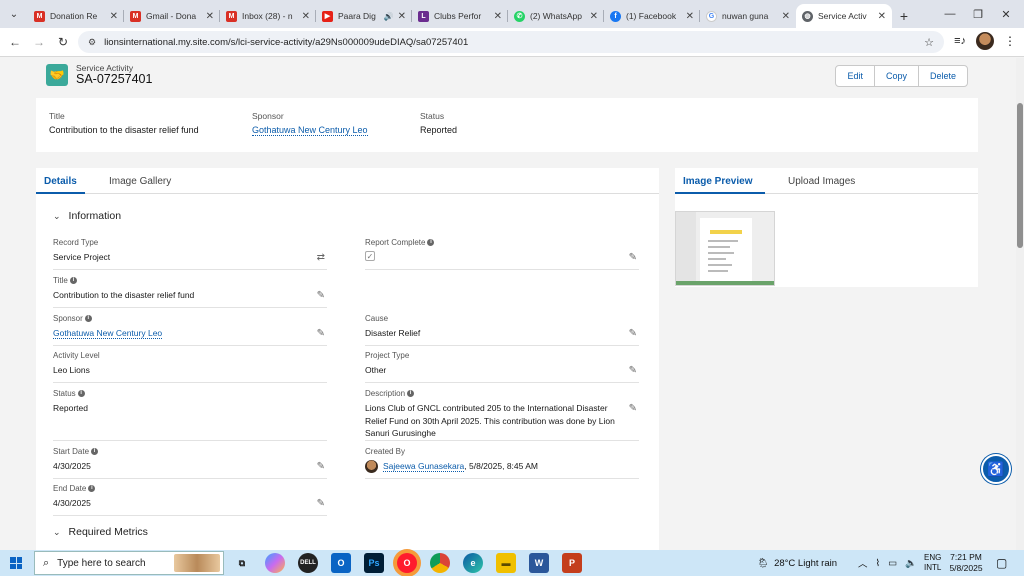 The image size is (1024, 576). Describe the element at coordinates (439, 130) in the screenshot. I see `highlight-value: Reported` at that location.